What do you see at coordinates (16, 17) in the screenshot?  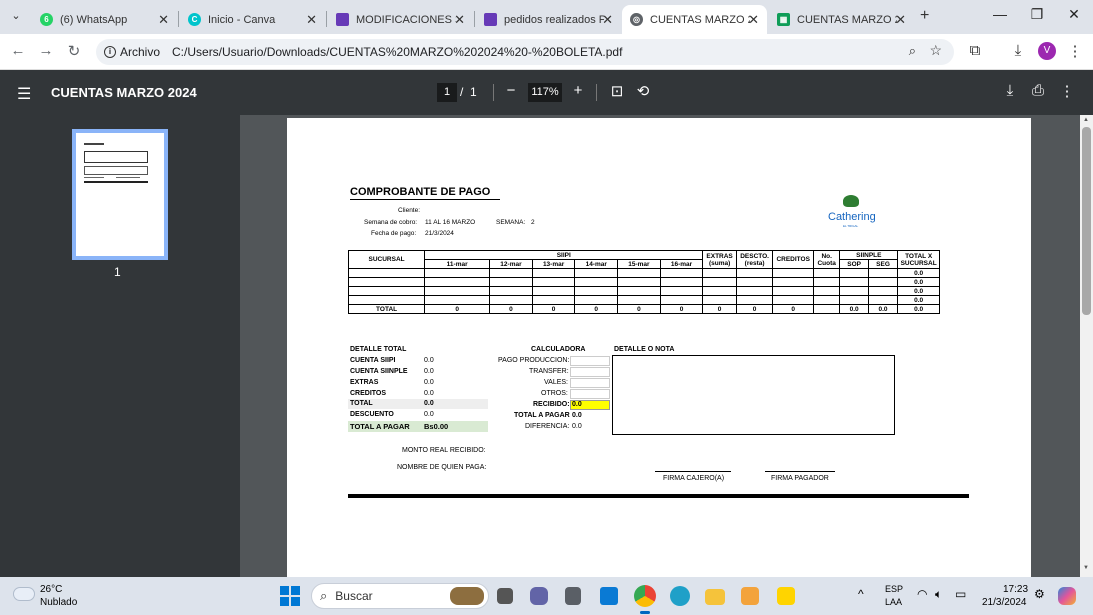 I see `tab-search-button: ⌄` at bounding box center [16, 17].